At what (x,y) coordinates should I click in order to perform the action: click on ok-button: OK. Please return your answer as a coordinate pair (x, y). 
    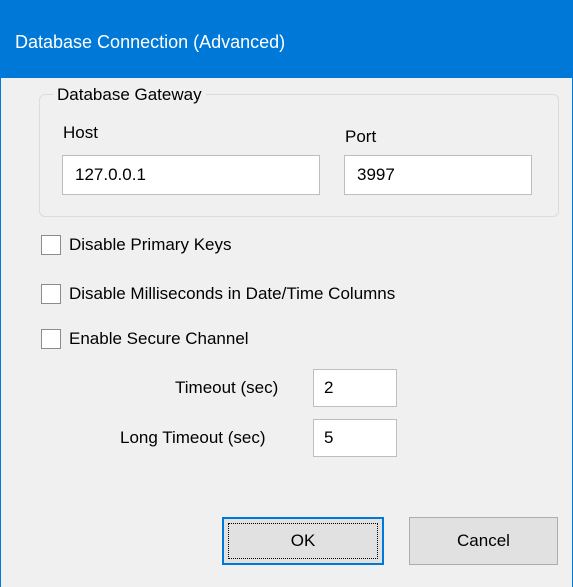
    Looking at the image, I should click on (303, 541).